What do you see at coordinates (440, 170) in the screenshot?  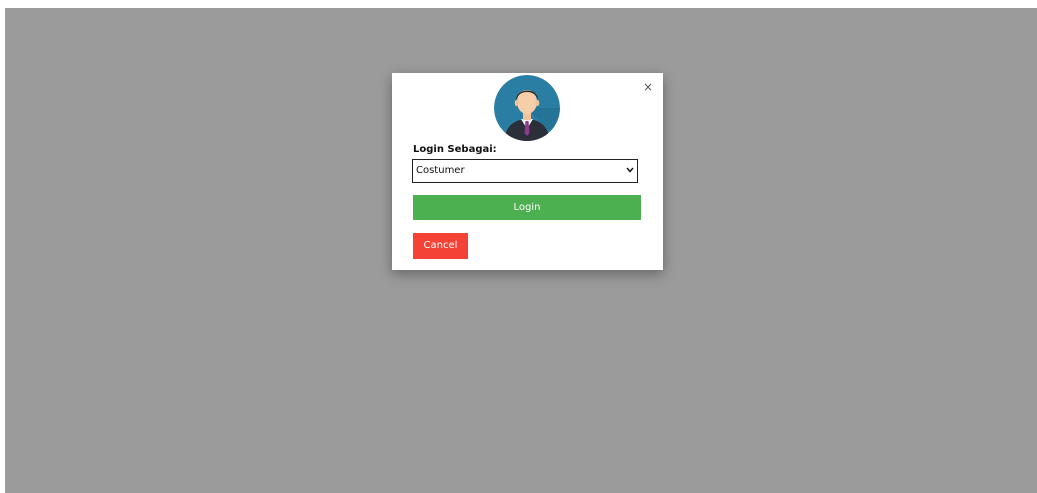 I see `role-select-value: Costumer` at bounding box center [440, 170].